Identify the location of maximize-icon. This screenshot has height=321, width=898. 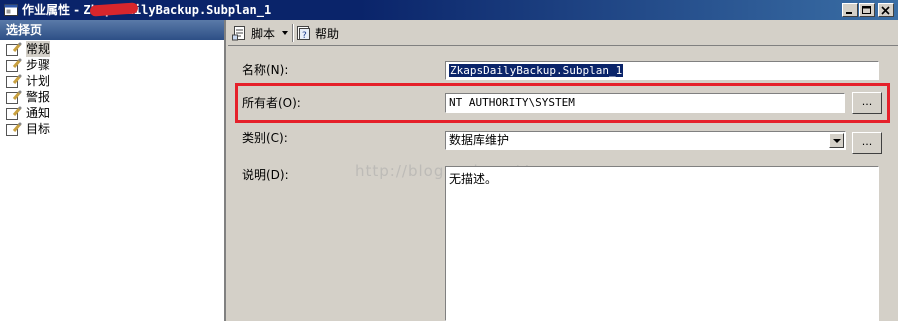
(866, 10).